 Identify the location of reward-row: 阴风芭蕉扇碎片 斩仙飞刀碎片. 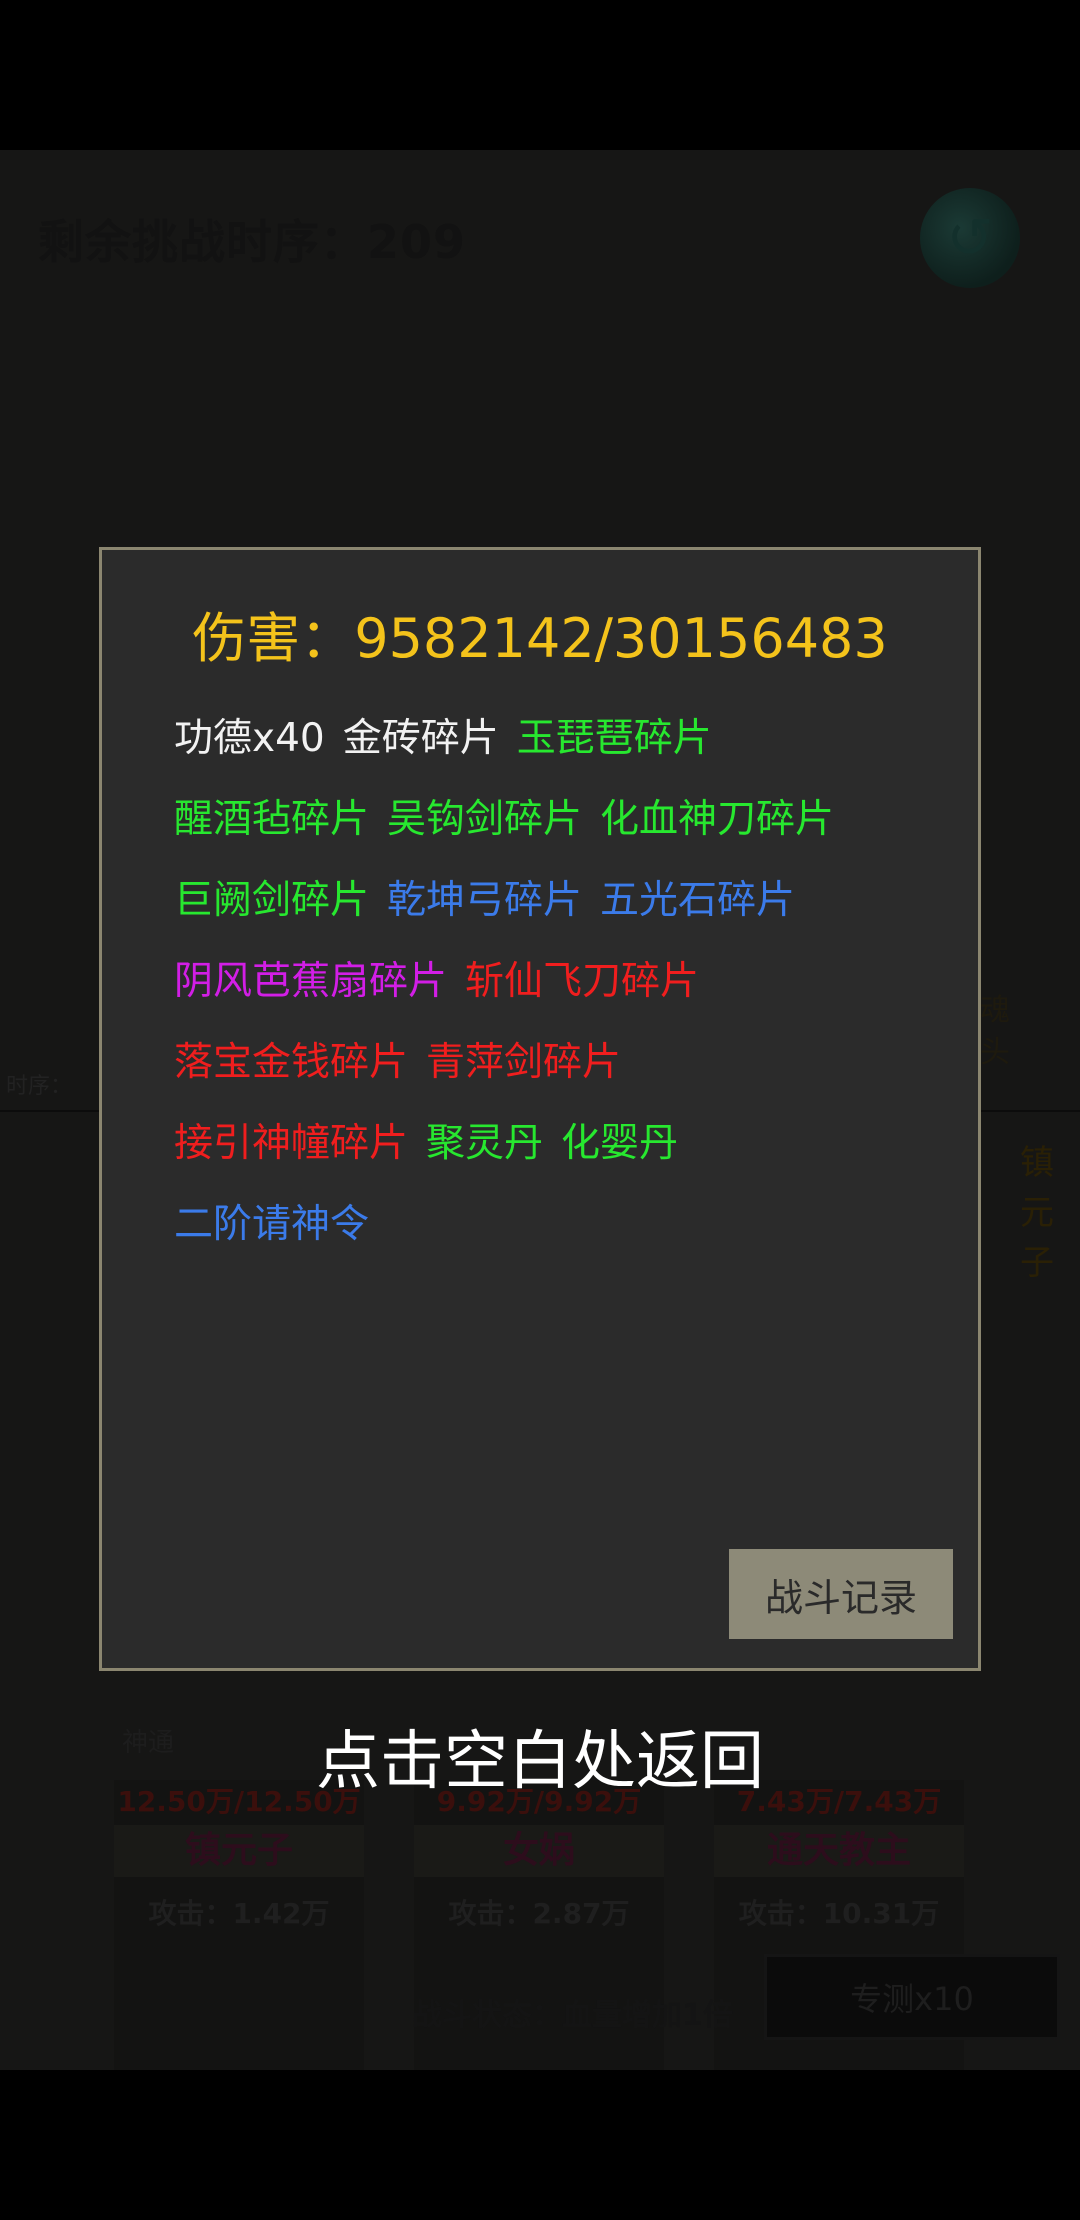
(544, 981).